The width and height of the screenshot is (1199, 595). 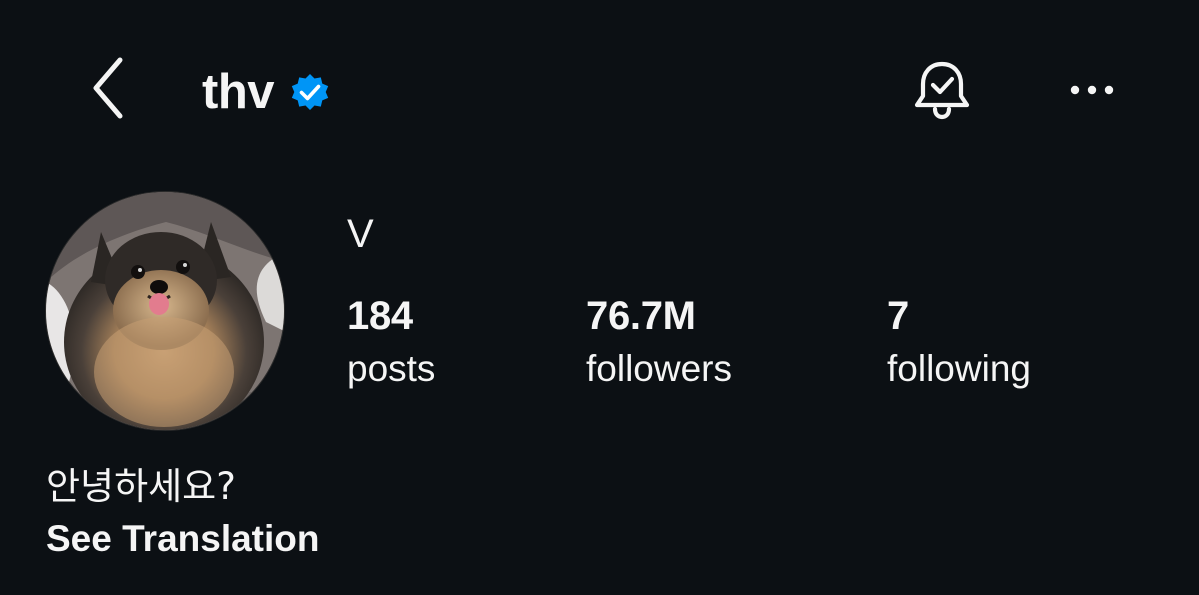 What do you see at coordinates (141, 486) in the screenshot?
I see `profile-bio: 안녕하세요?` at bounding box center [141, 486].